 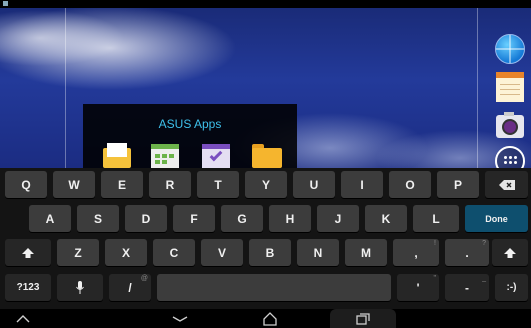 I want to click on key-comma: , !, so click(x=416, y=252).